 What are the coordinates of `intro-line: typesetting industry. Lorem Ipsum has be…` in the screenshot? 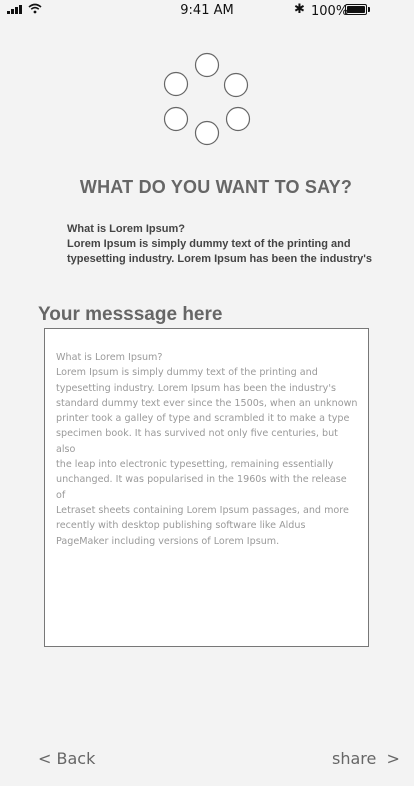 It's located at (219, 259).